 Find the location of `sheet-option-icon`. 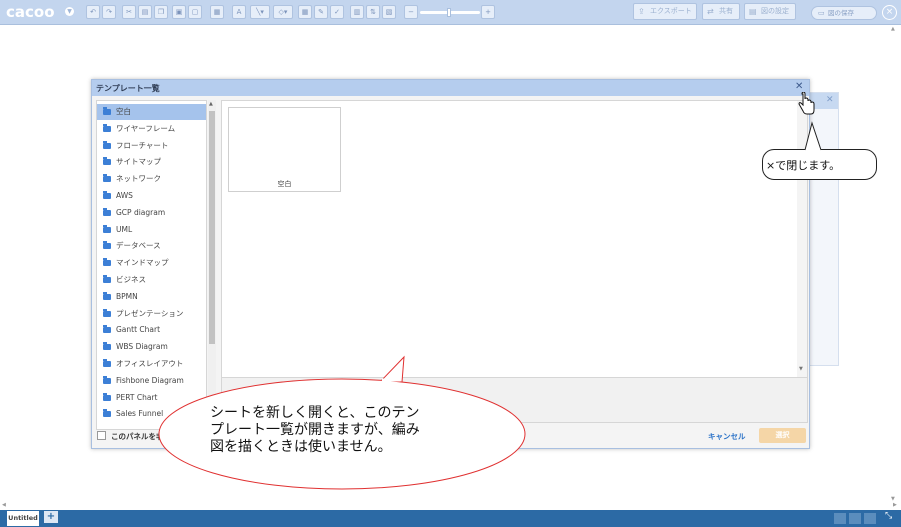

sheet-option-icon is located at coordinates (870, 518).